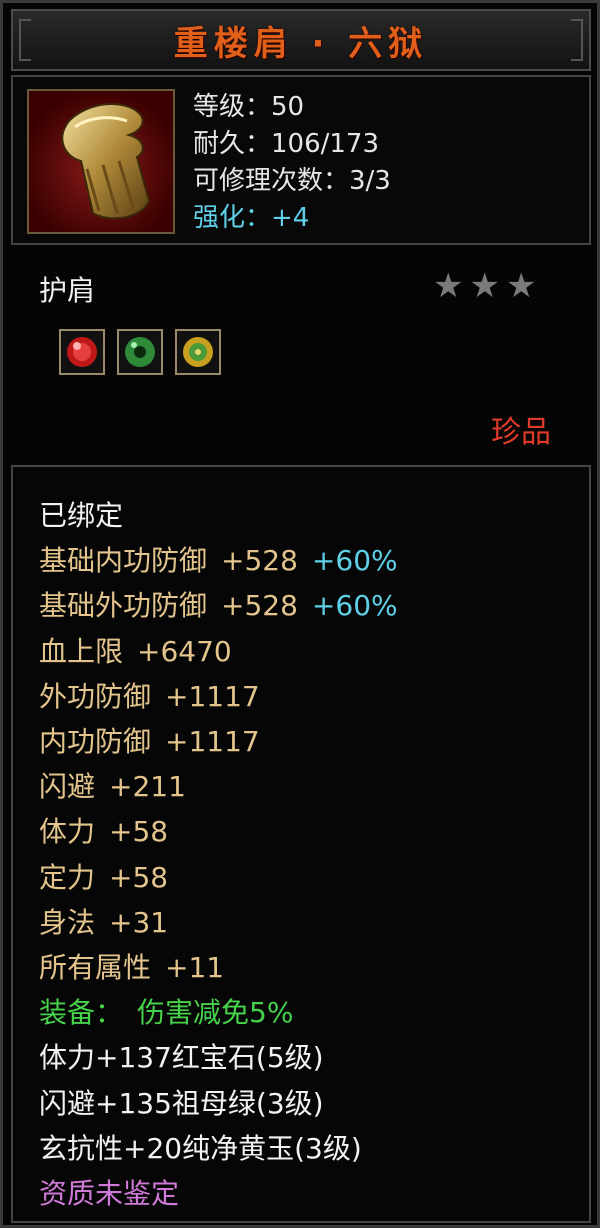 The height and width of the screenshot is (1228, 600). What do you see at coordinates (104, 877) in the screenshot?
I see `attribute-focus: 定力 +58` at bounding box center [104, 877].